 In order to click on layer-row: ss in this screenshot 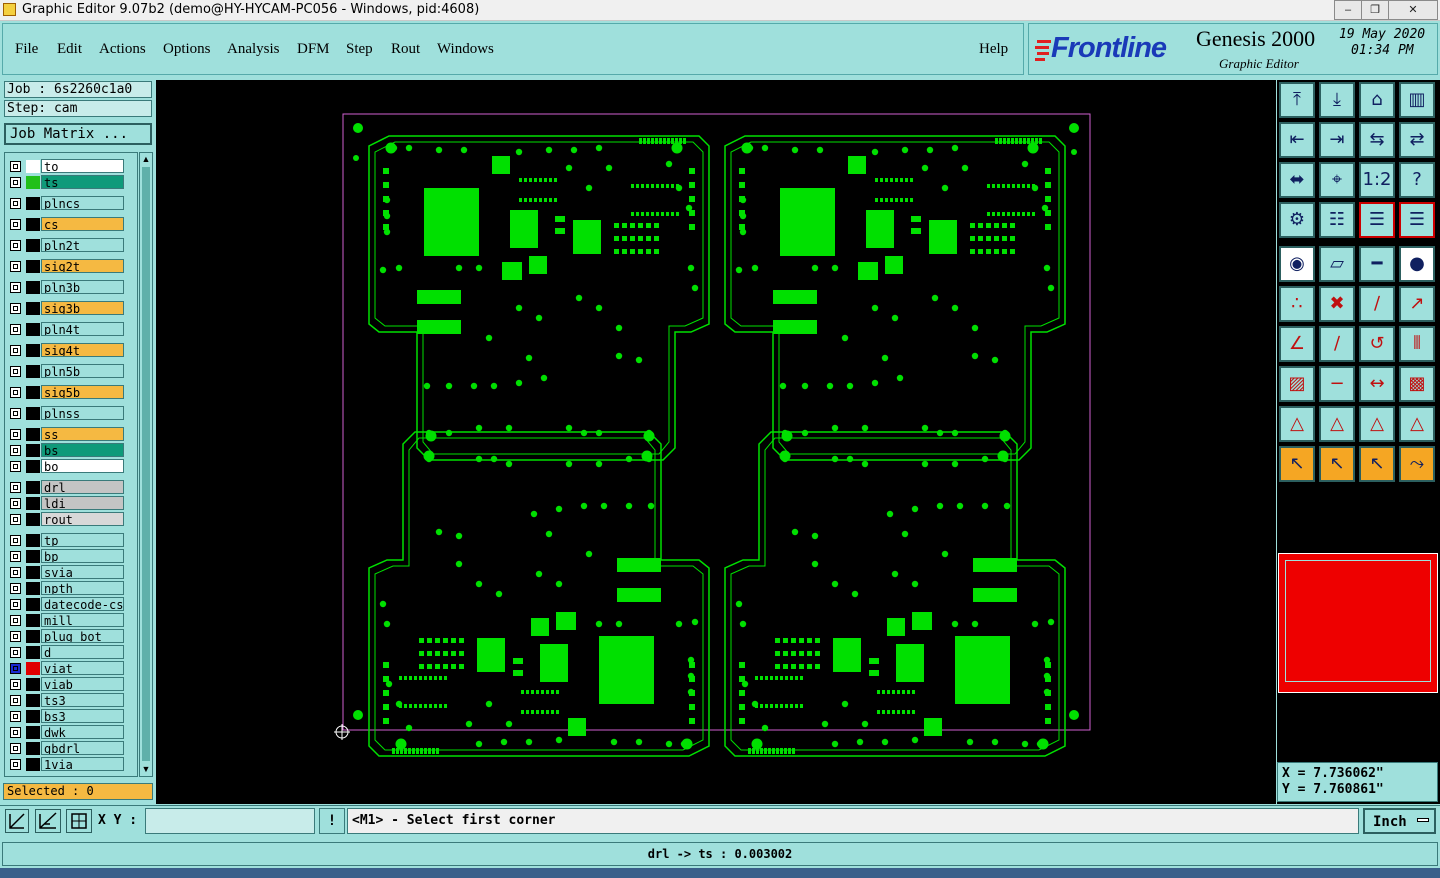, I will do `click(66, 434)`.